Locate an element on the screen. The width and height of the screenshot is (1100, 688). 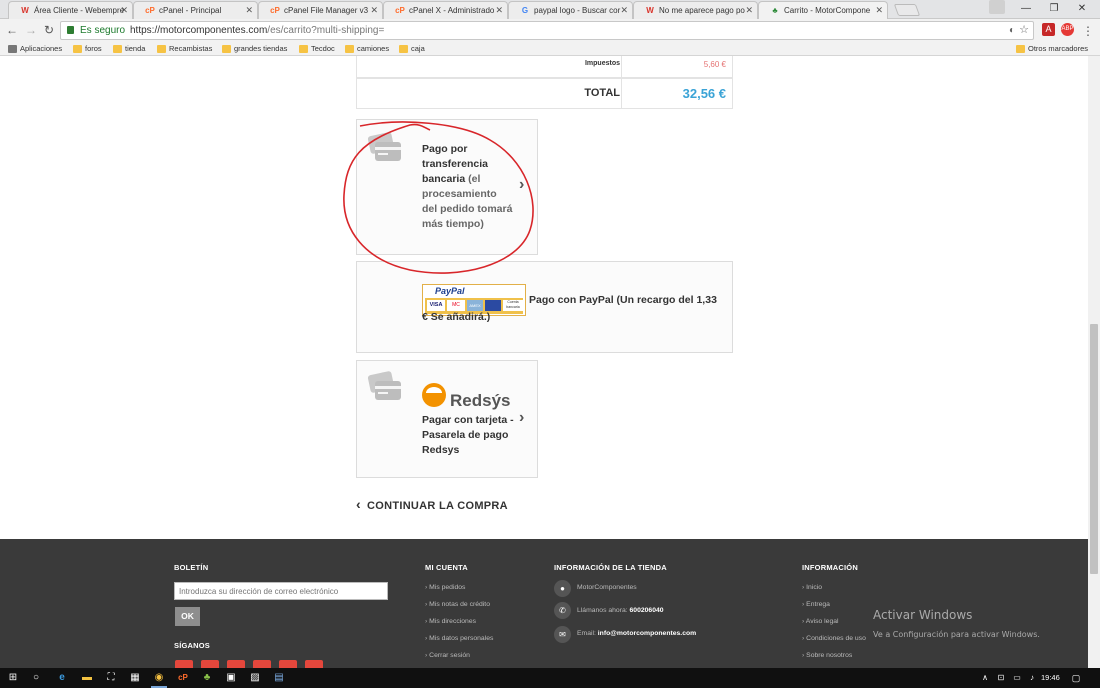
total-label: TOTAL is located at coordinates (602, 93).